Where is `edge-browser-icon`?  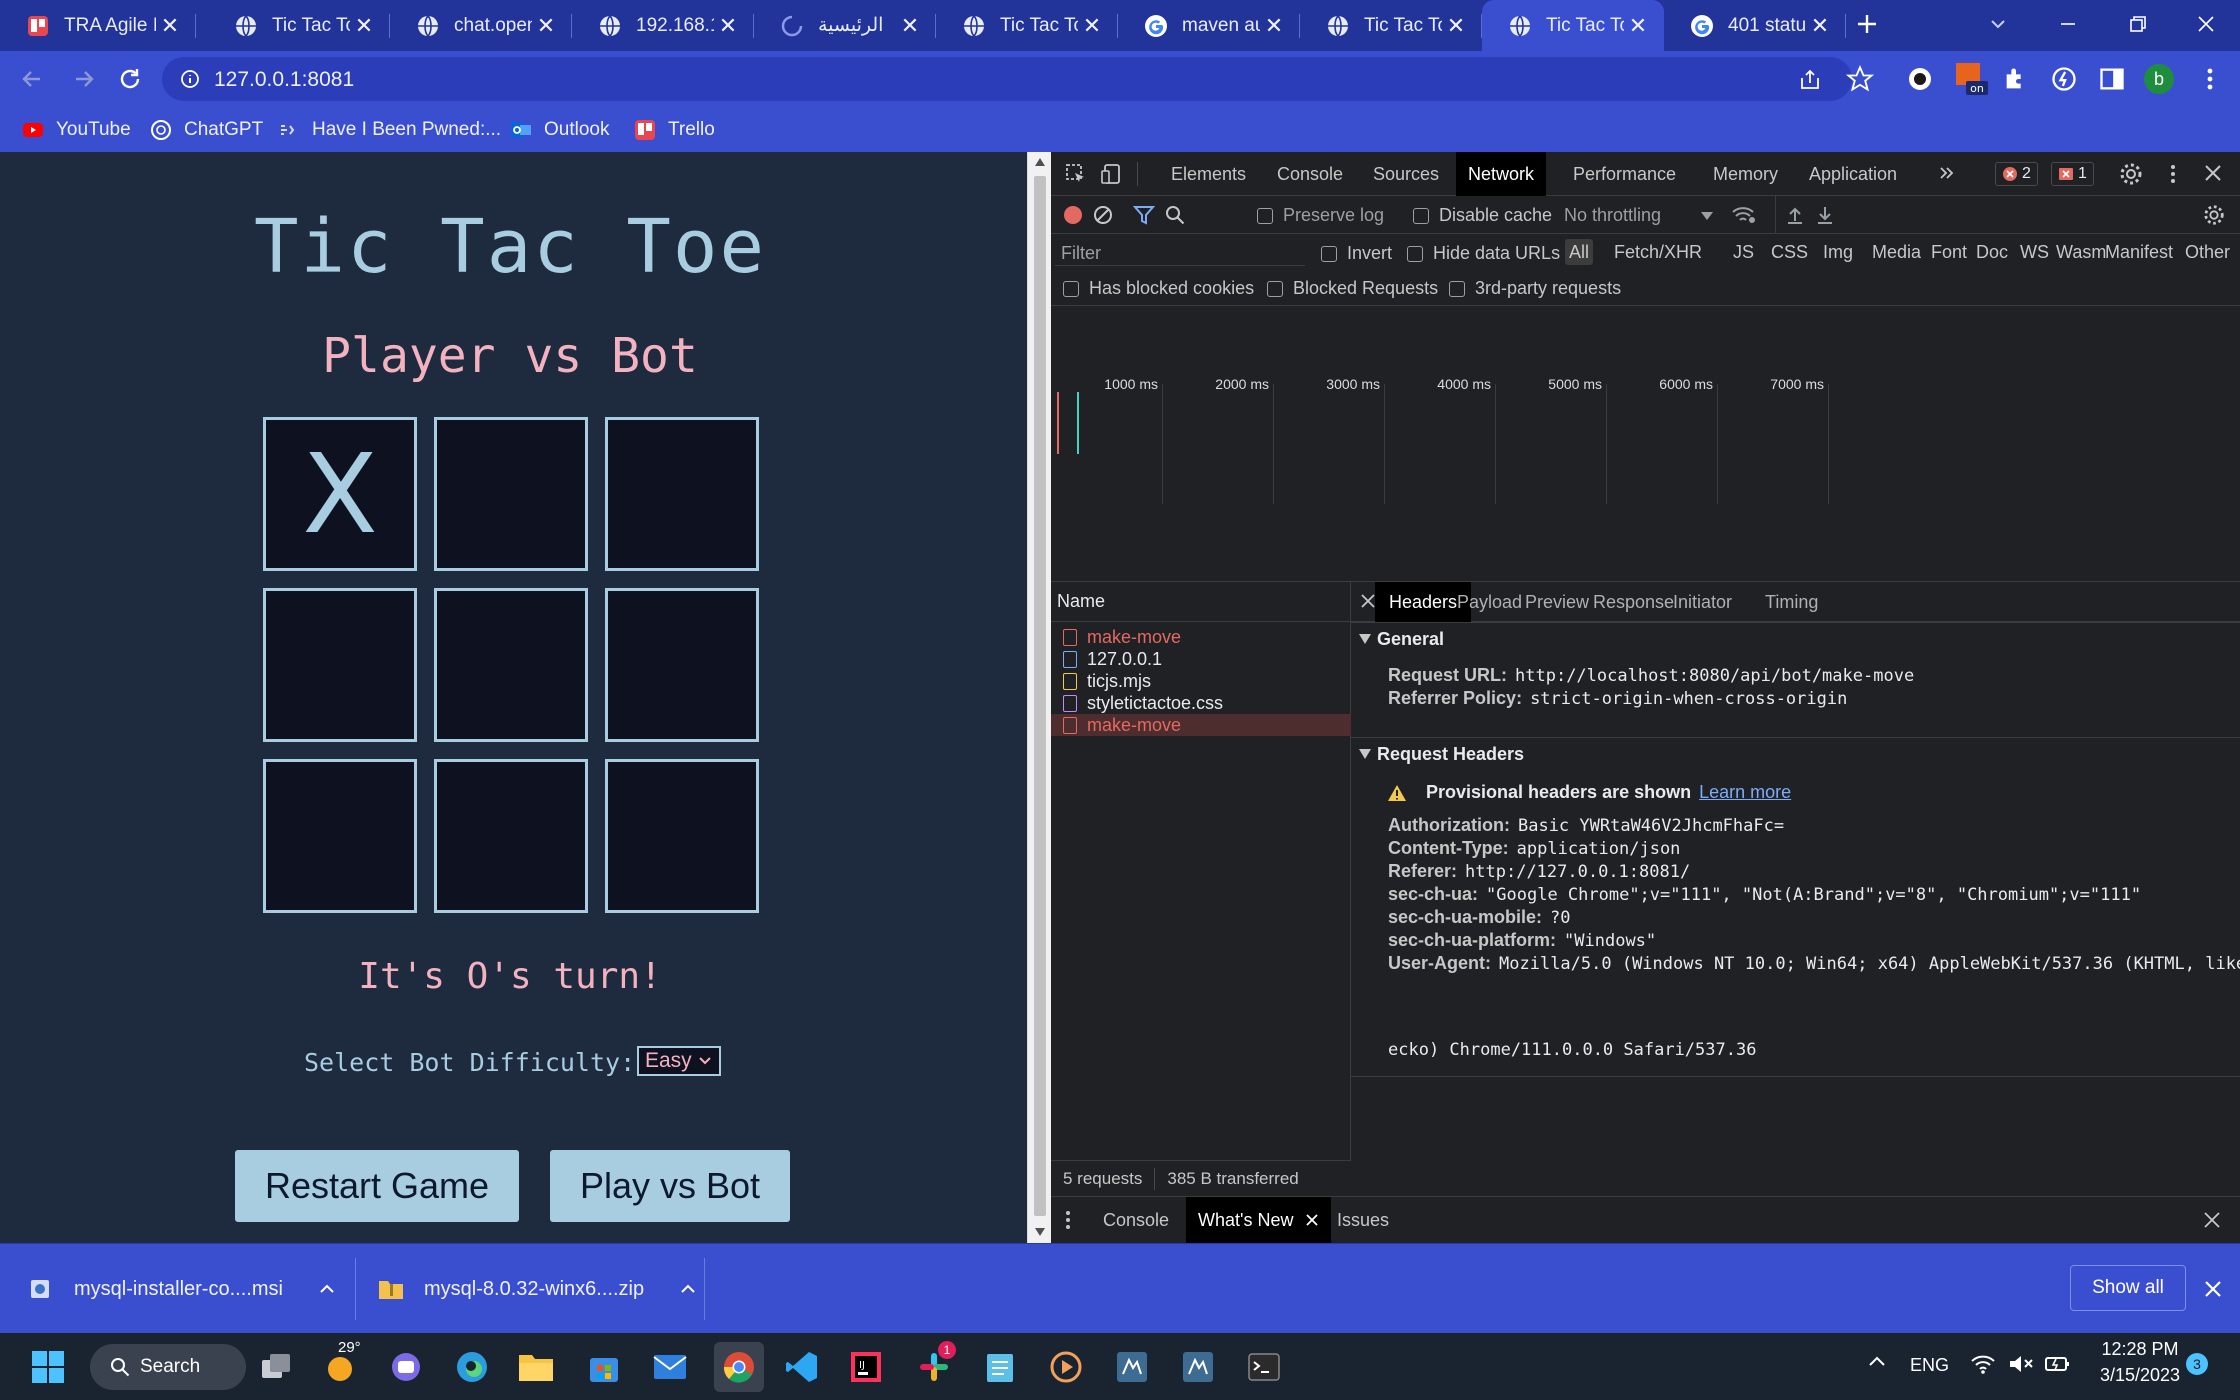
edge-browser-icon is located at coordinates (472, 1367).